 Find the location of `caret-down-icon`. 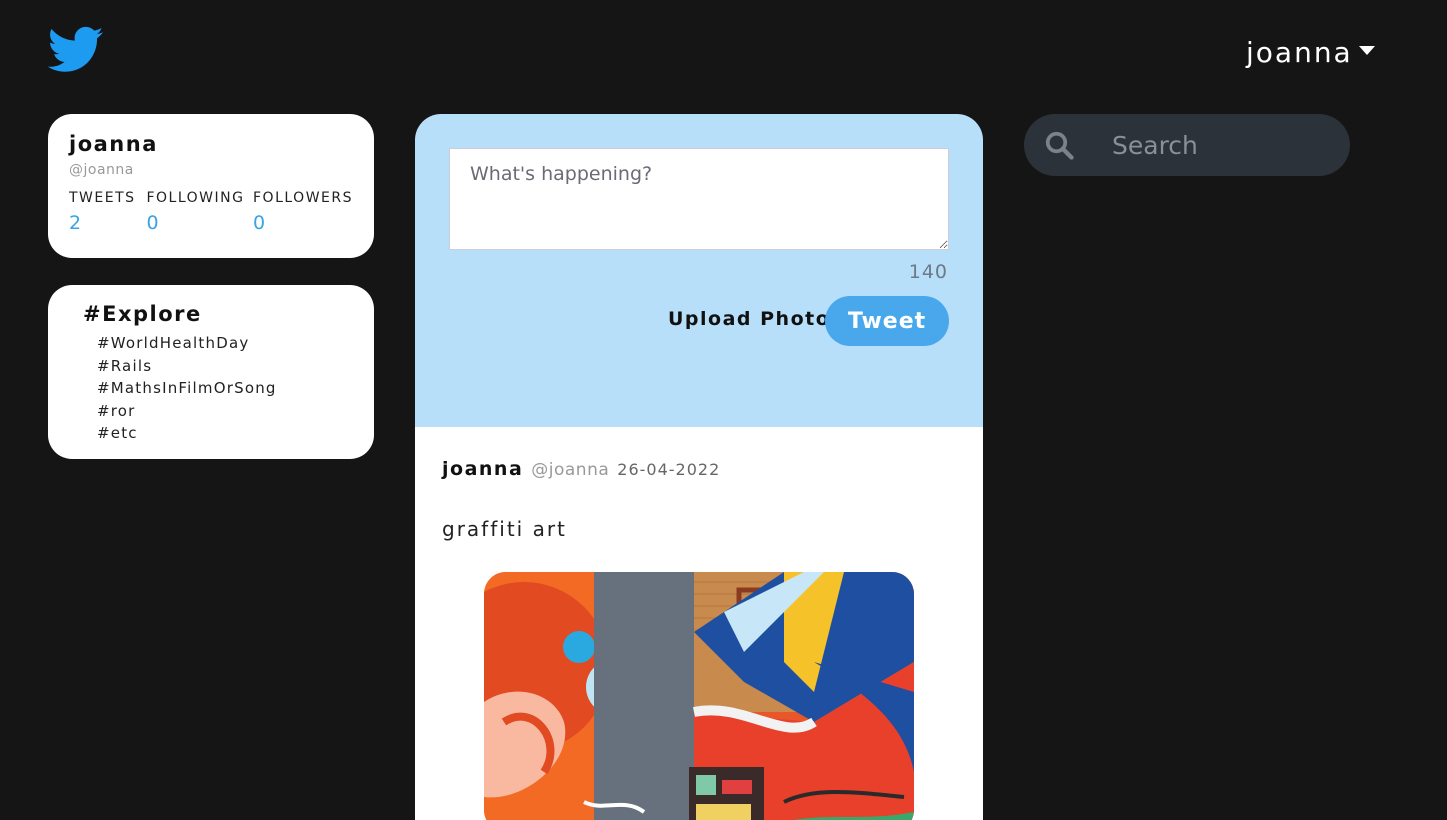

caret-down-icon is located at coordinates (1366, 50).